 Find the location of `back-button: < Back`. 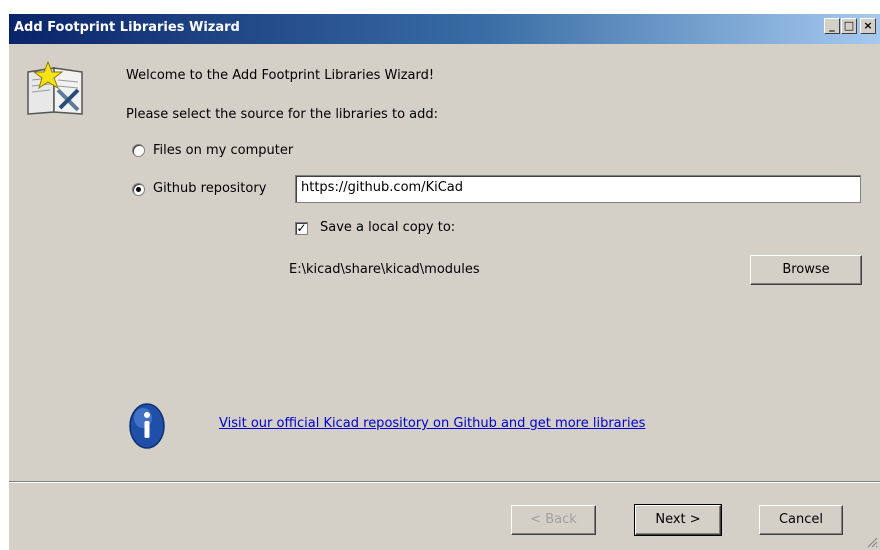

back-button: < Back is located at coordinates (553, 520).